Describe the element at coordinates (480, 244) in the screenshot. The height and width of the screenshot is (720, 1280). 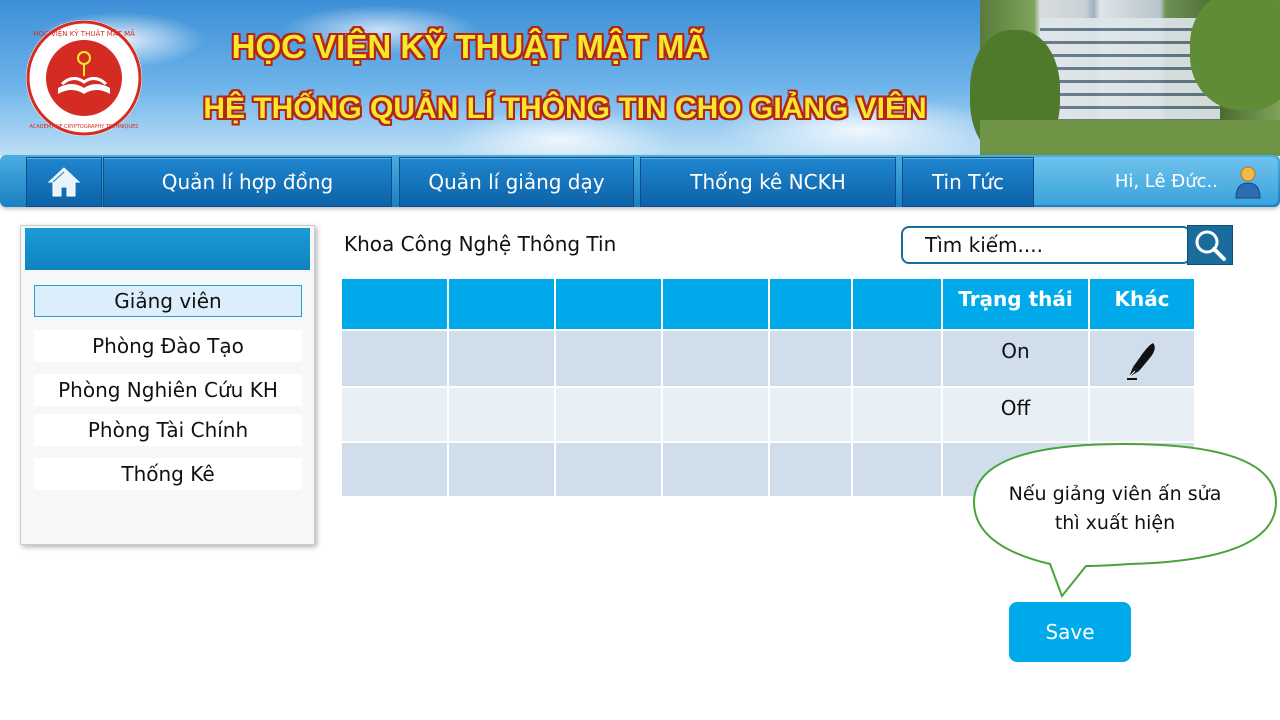
I see `department-title: Khoa Công Nghệ Thông Tin` at that location.